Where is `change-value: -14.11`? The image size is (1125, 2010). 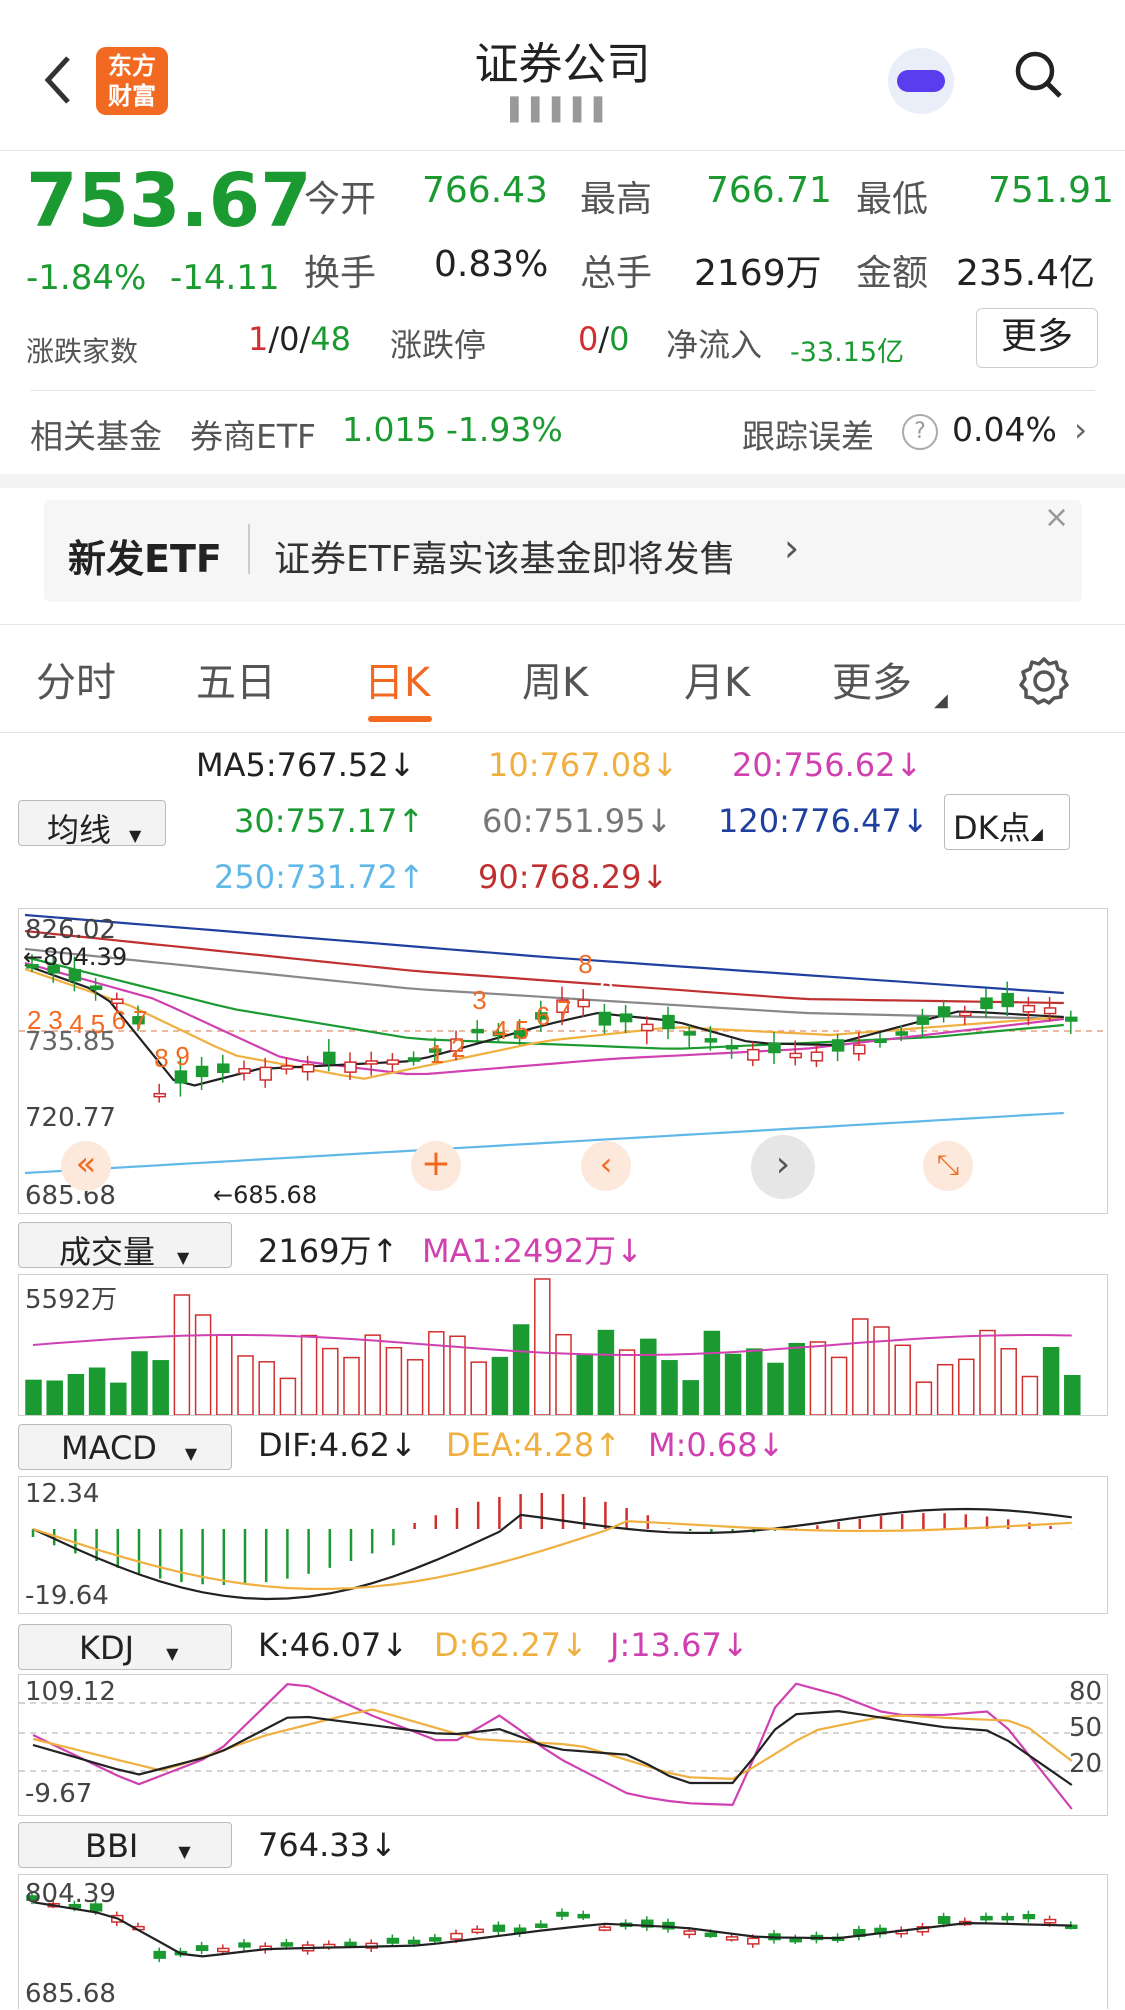
change-value: -14.11 is located at coordinates (225, 278).